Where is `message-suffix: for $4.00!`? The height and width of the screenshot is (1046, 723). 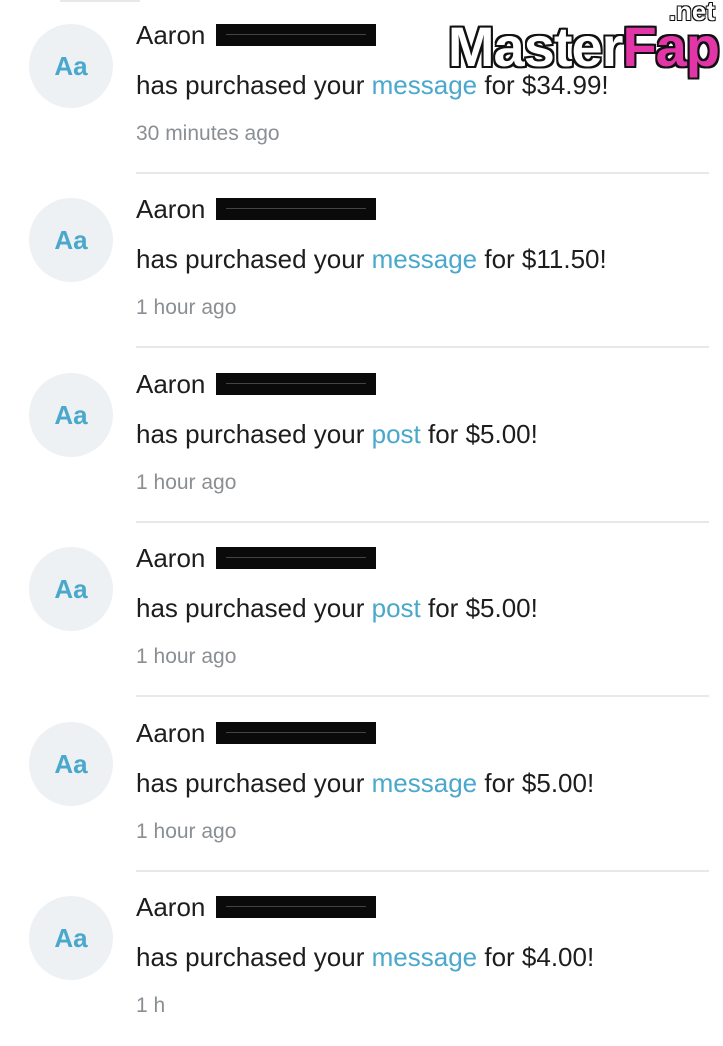
message-suffix: for $4.00! is located at coordinates (539, 957).